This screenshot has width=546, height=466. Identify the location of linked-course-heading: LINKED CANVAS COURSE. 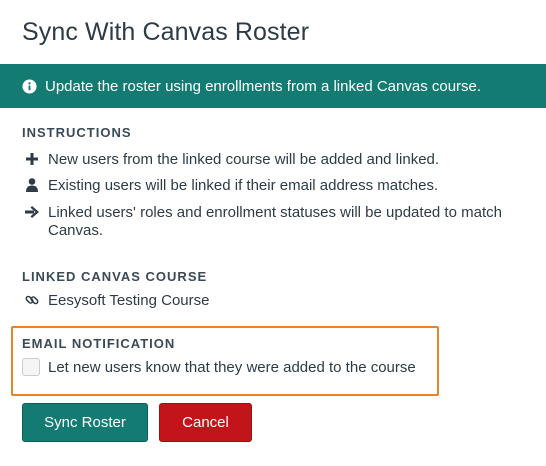
(115, 276).